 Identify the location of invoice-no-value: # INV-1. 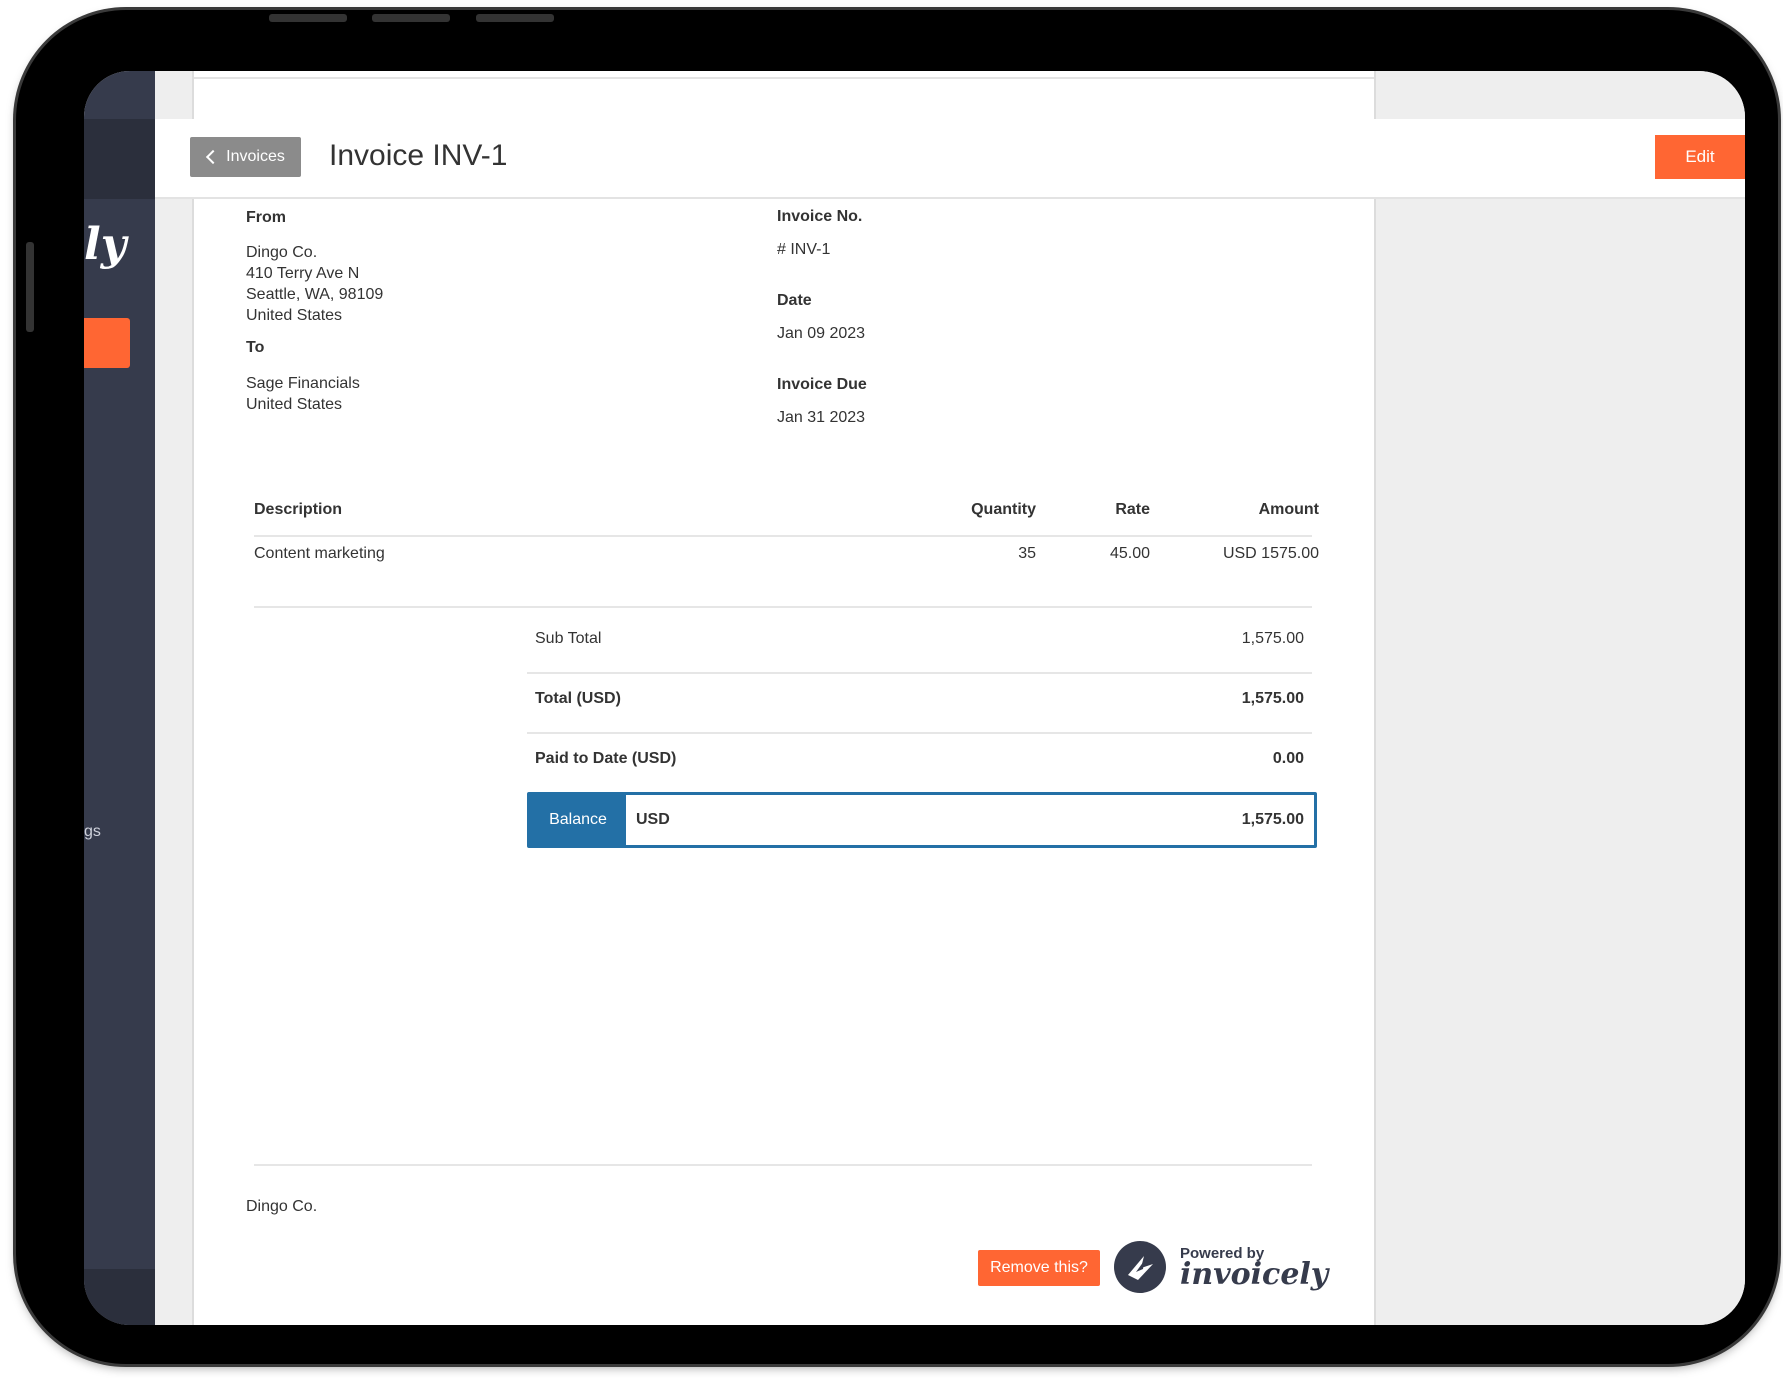
(804, 249).